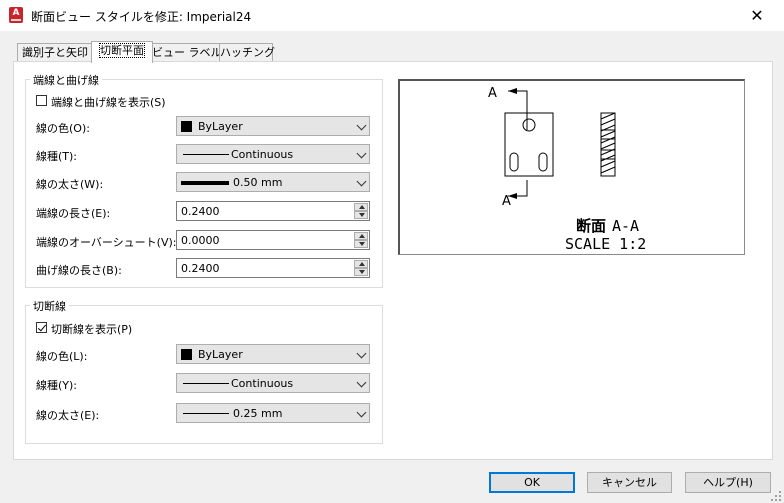  I want to click on part-front-view, so click(529, 144).